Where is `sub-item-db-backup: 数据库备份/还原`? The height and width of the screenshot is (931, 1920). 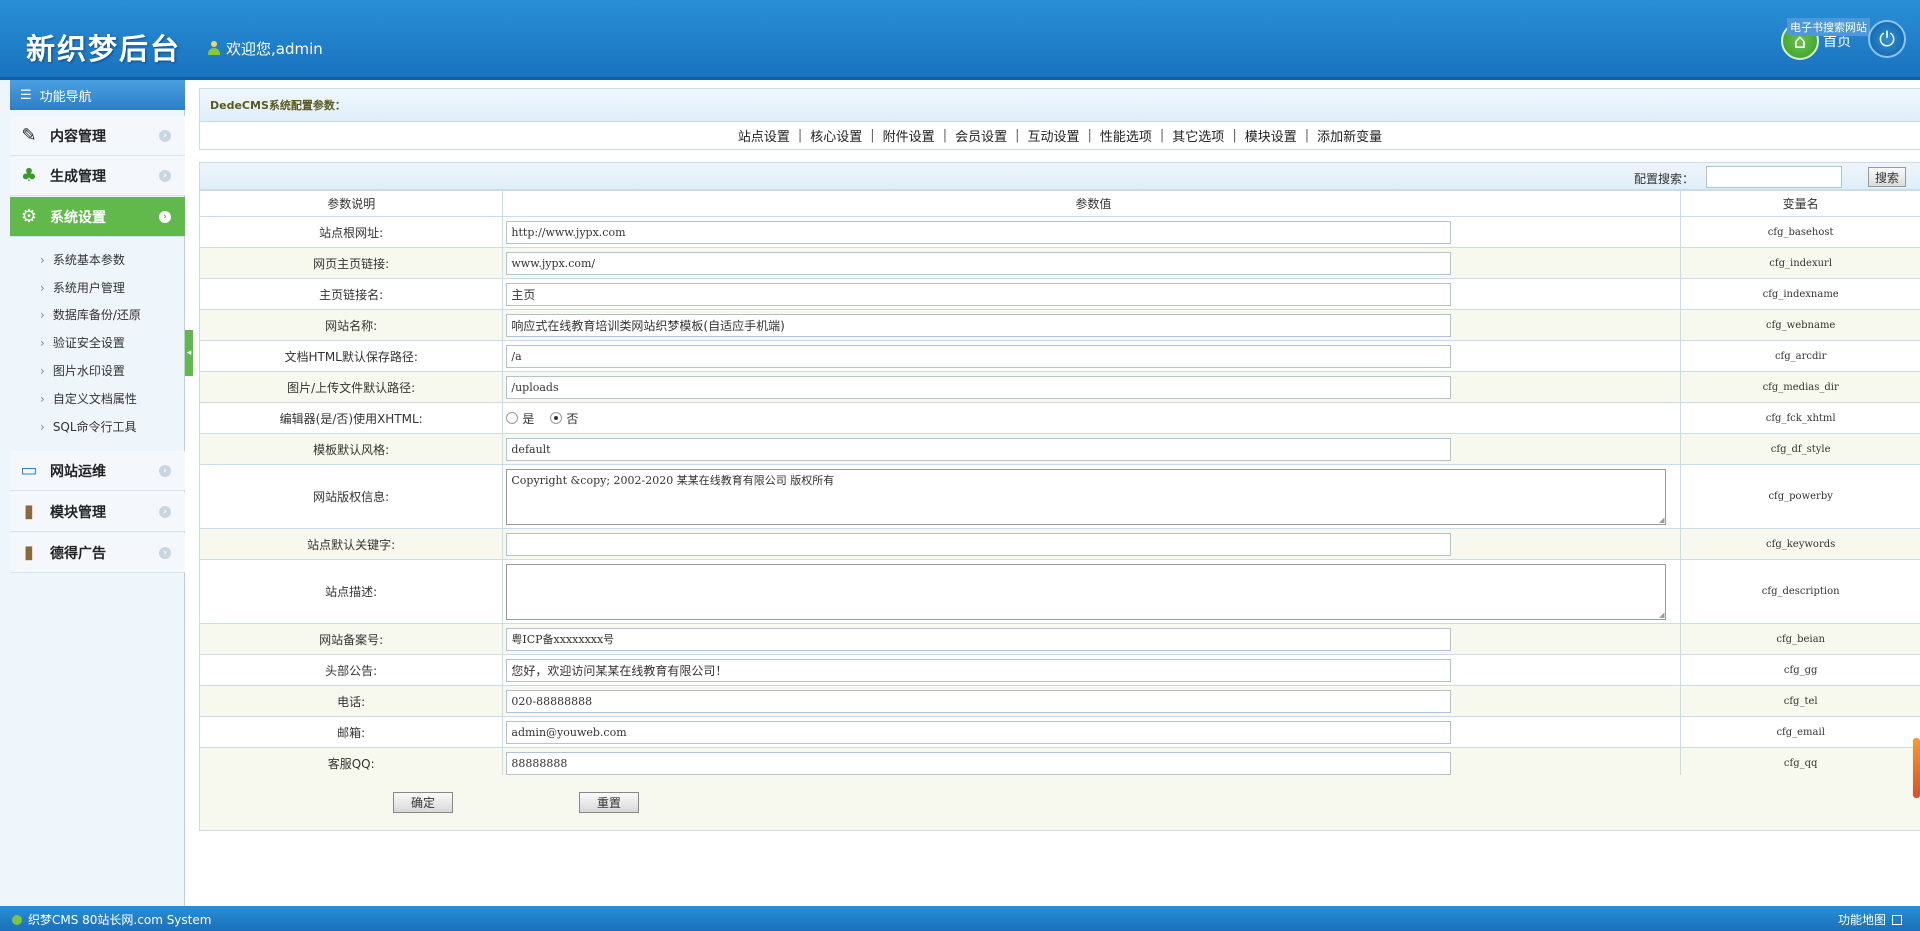
sub-item-db-backup: 数据库备份/还原 is located at coordinates (90, 314).